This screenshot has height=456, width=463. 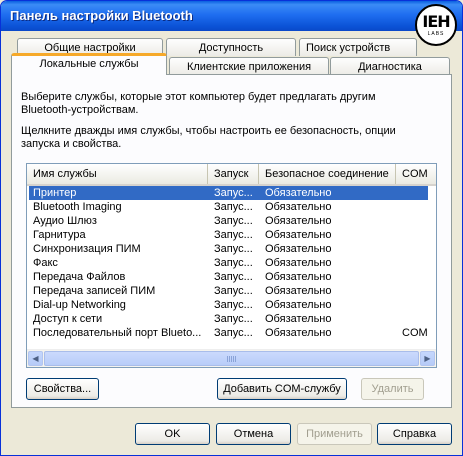 What do you see at coordinates (59, 235) in the screenshot?
I see `service-cell-name: Гарнитура` at bounding box center [59, 235].